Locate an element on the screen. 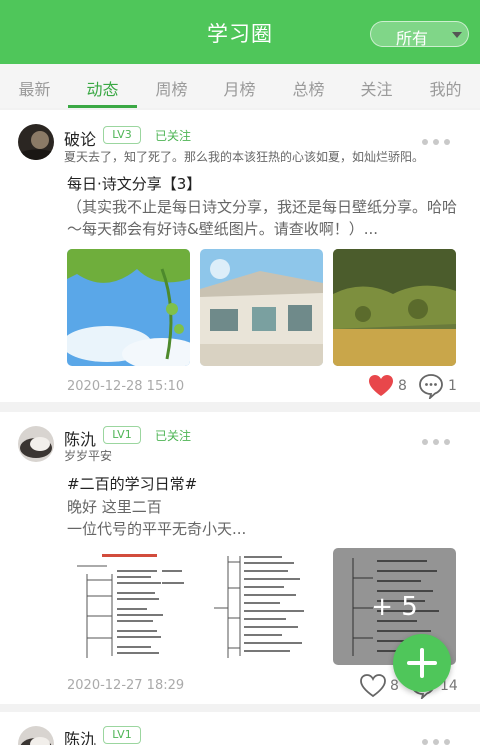 The width and height of the screenshot is (480, 745). active-tab-indicator is located at coordinates (102, 106).